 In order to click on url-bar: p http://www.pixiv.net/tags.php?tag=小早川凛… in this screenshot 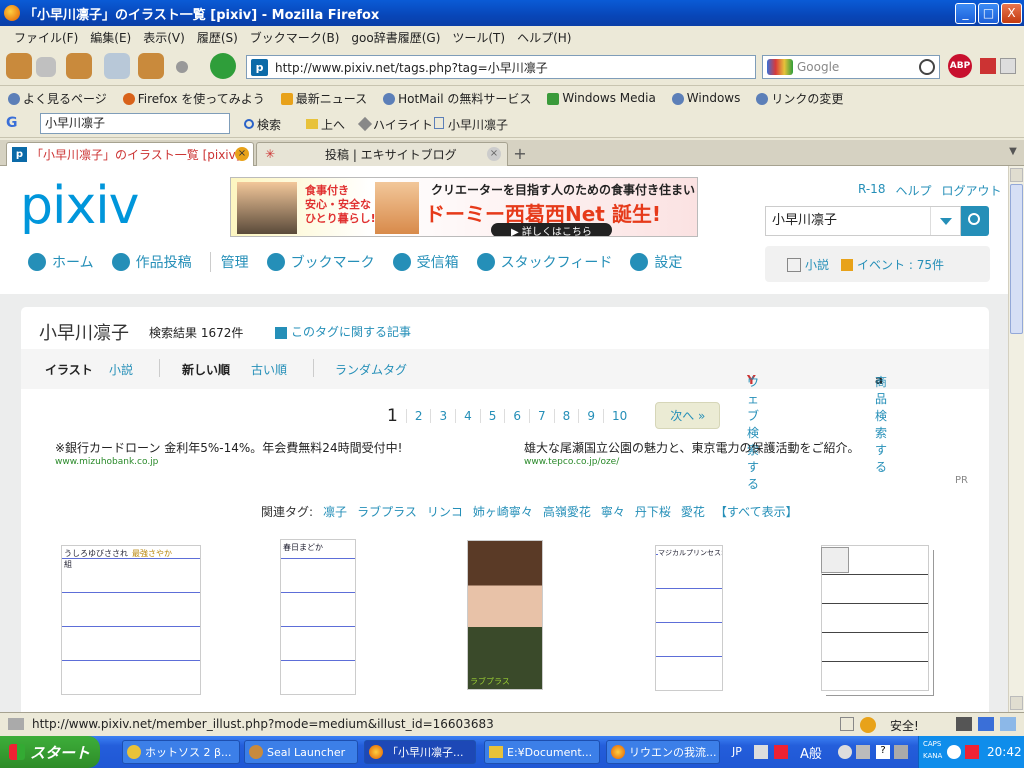, I will do `click(501, 67)`.